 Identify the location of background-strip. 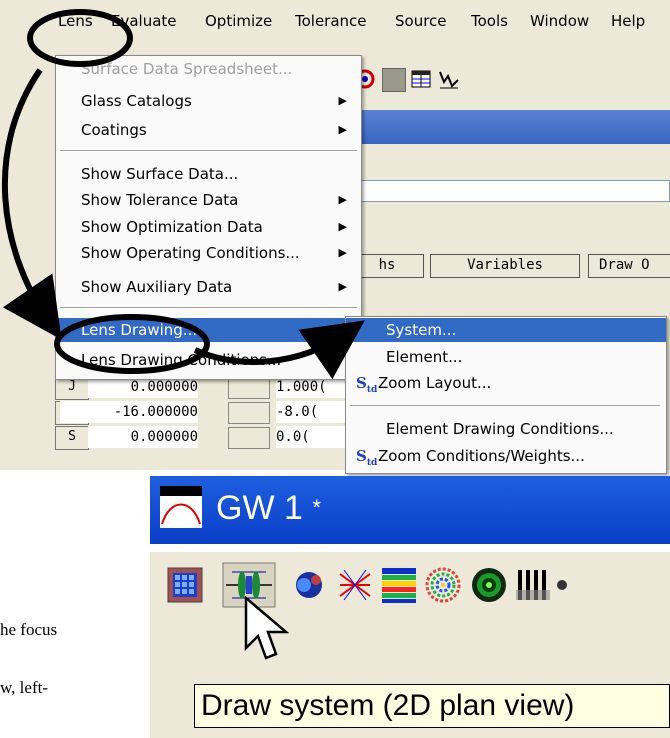
(512, 150).